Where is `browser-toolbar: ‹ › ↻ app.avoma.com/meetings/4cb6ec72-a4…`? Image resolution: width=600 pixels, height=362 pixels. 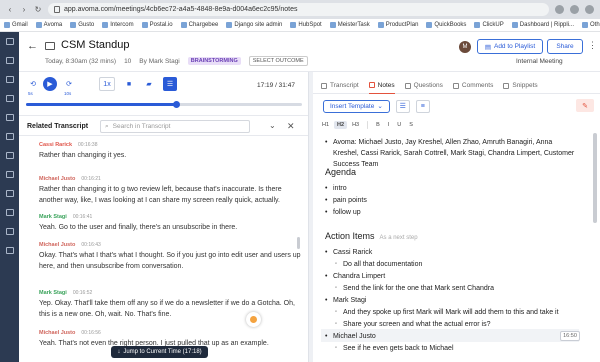
browser-toolbar: ‹ › ↻ app.avoma.com/meetings/4cb6ec72-a4… is located at coordinates (300, 9).